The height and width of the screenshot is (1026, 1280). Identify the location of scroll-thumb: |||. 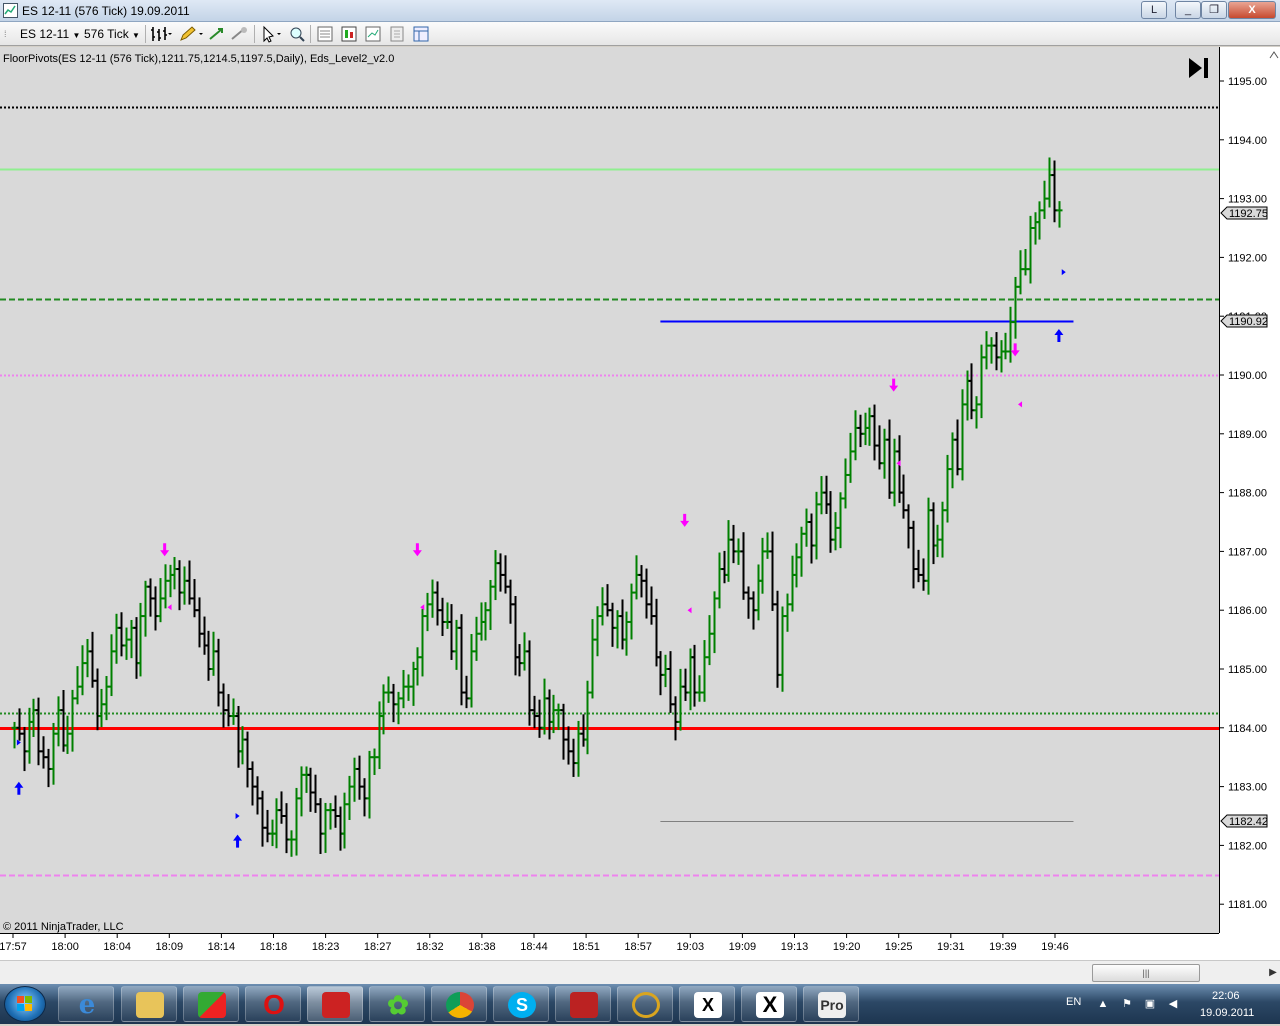
(1146, 973).